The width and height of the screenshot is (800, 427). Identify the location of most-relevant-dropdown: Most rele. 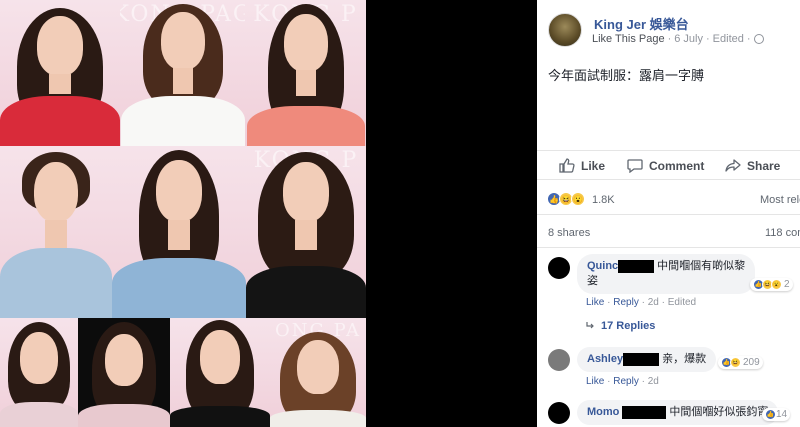
(780, 200).